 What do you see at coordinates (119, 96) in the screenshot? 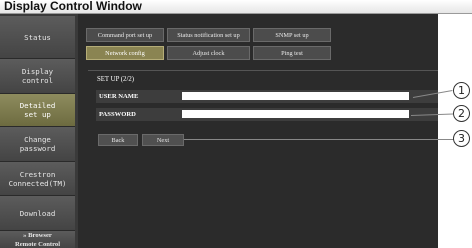
I see `username-label: USER NAME` at bounding box center [119, 96].